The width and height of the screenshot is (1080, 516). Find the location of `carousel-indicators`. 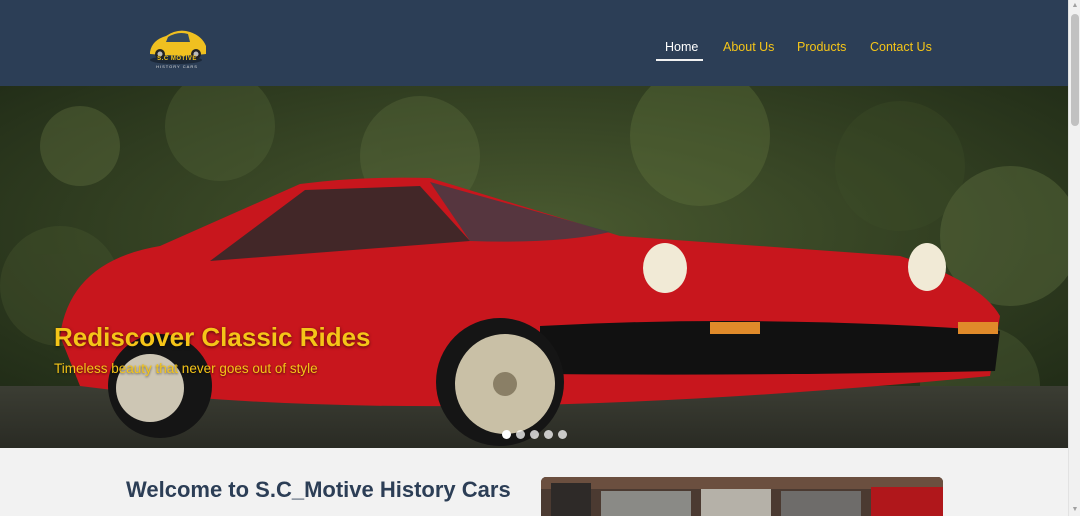

carousel-indicators is located at coordinates (534, 434).